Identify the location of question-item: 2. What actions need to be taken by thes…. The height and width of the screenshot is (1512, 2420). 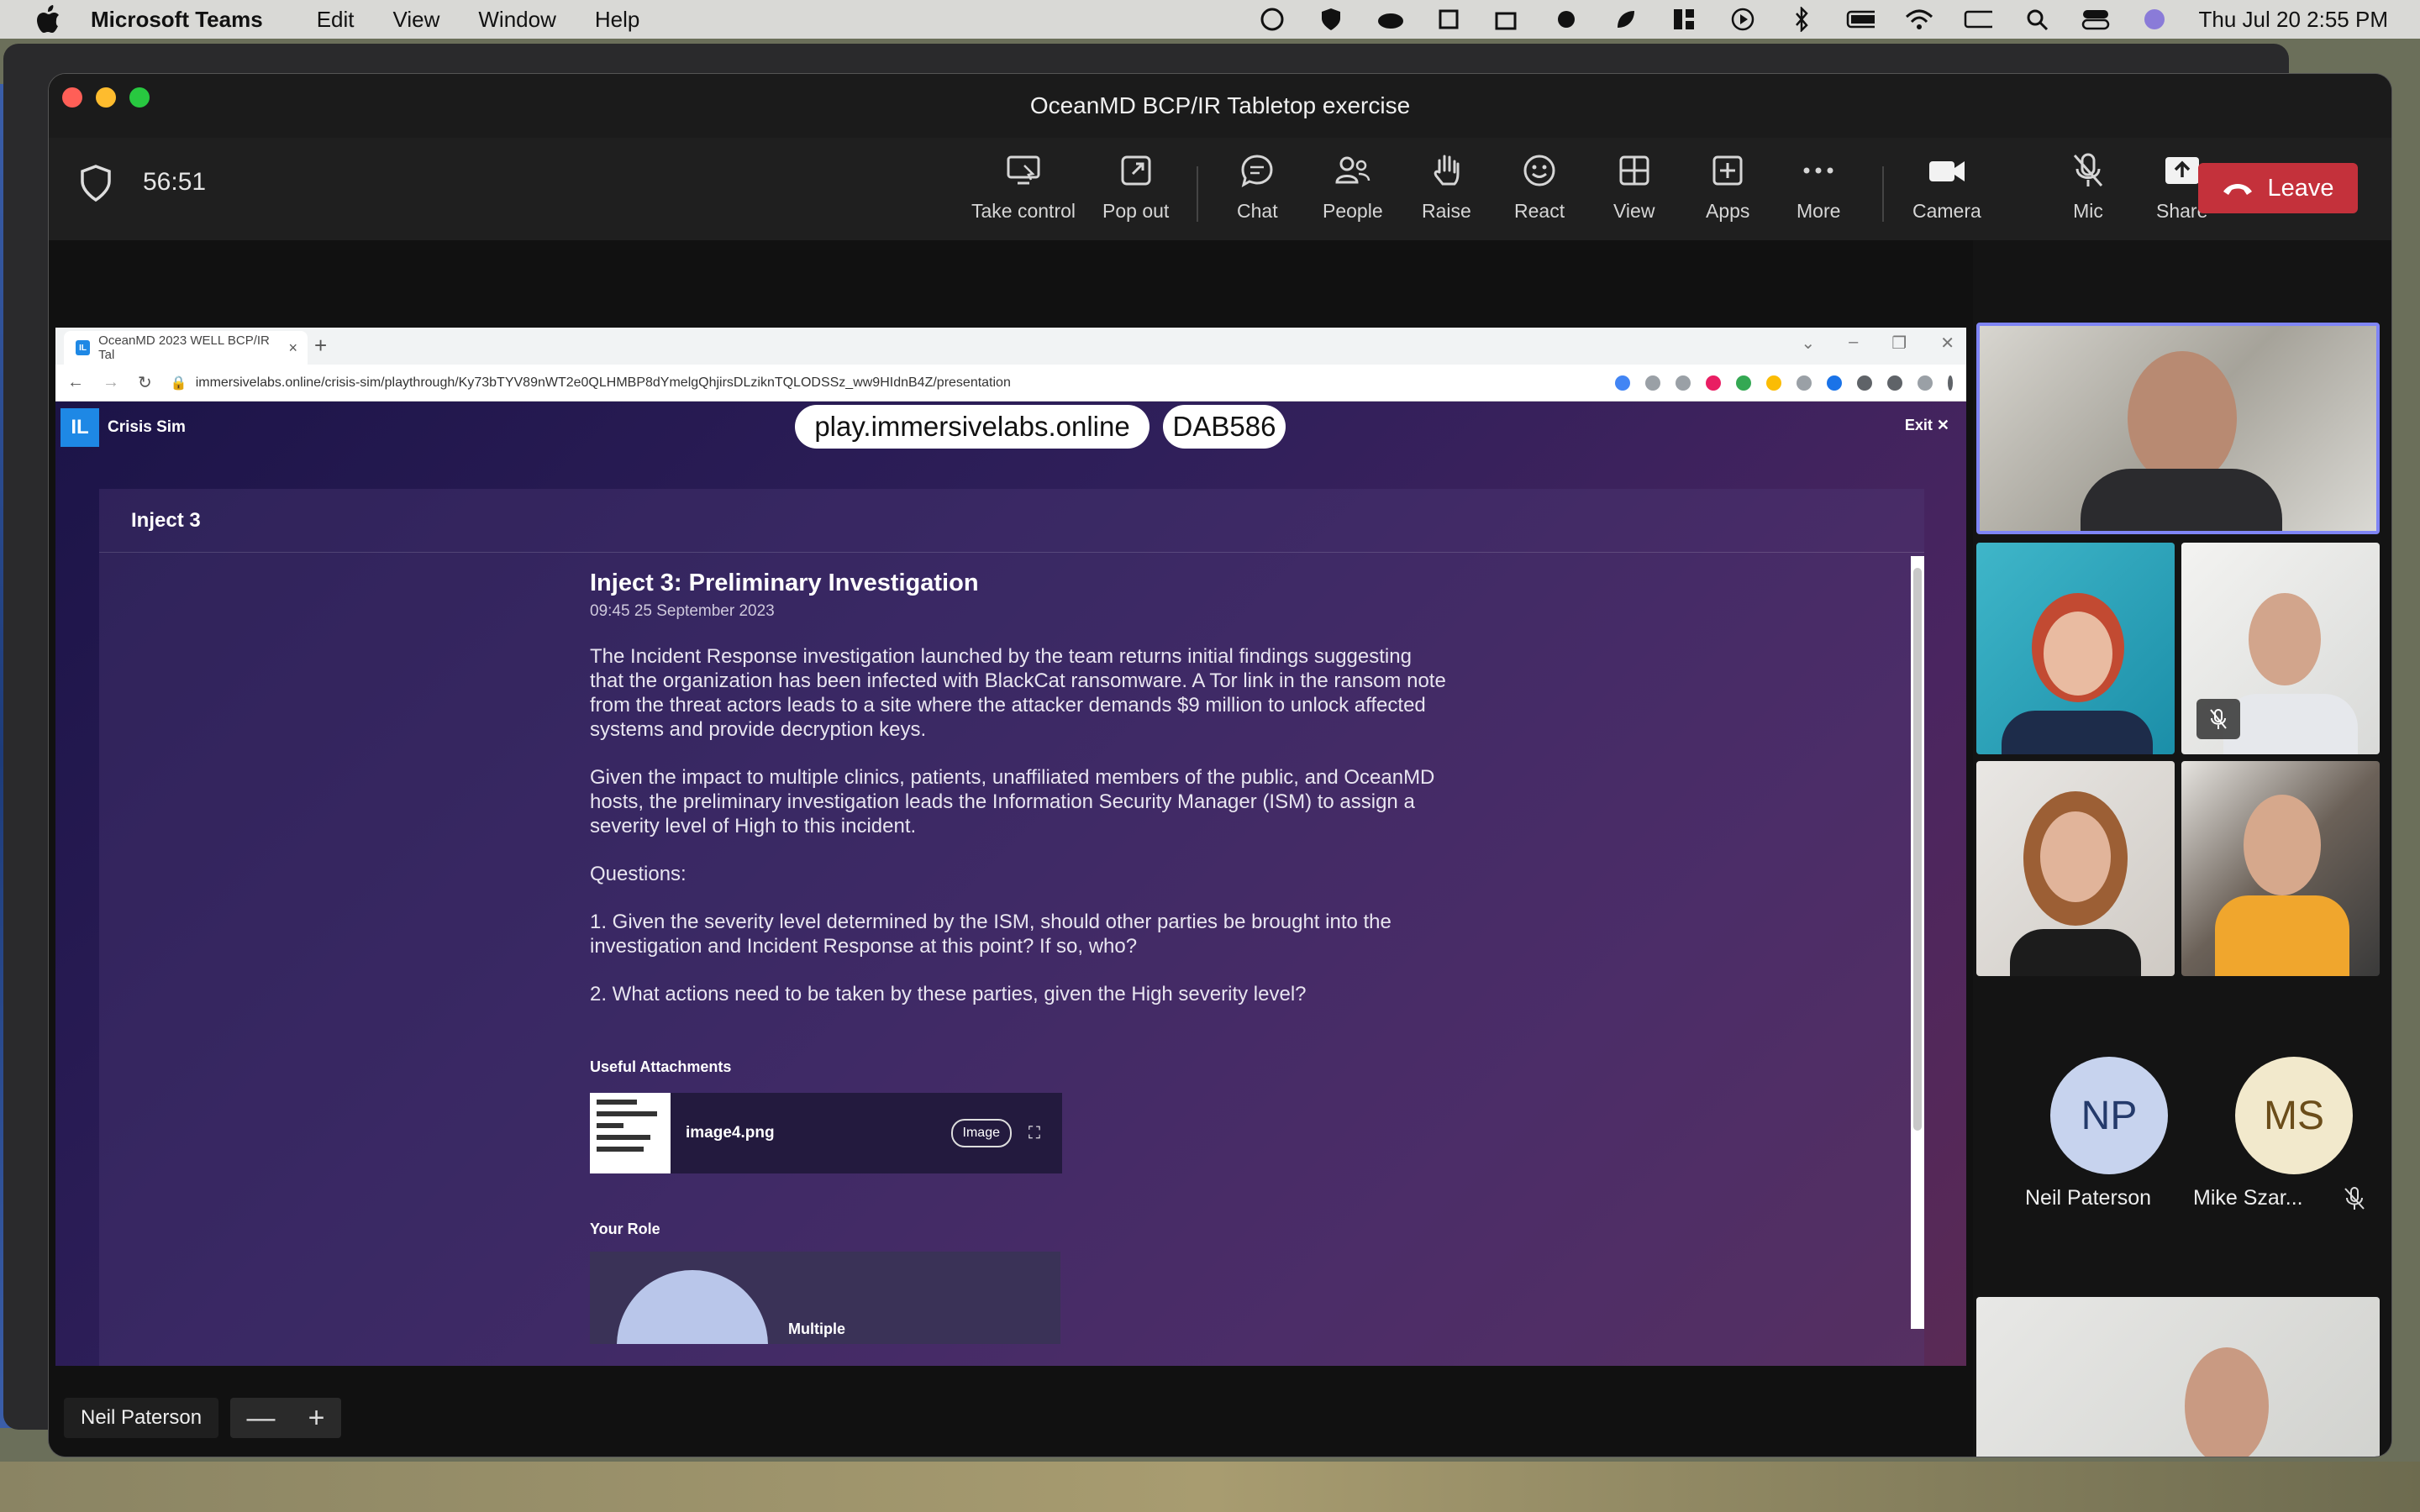
(948, 994).